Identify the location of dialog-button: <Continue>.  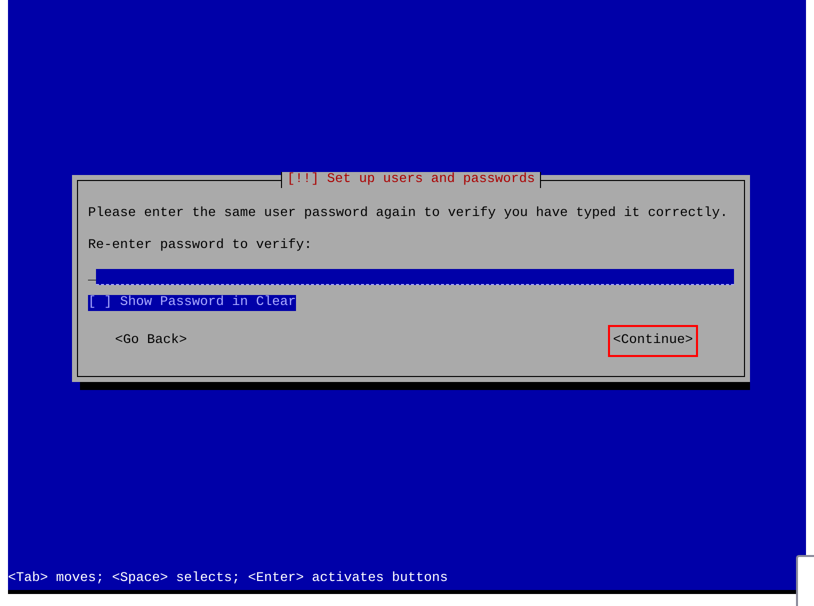
(653, 341).